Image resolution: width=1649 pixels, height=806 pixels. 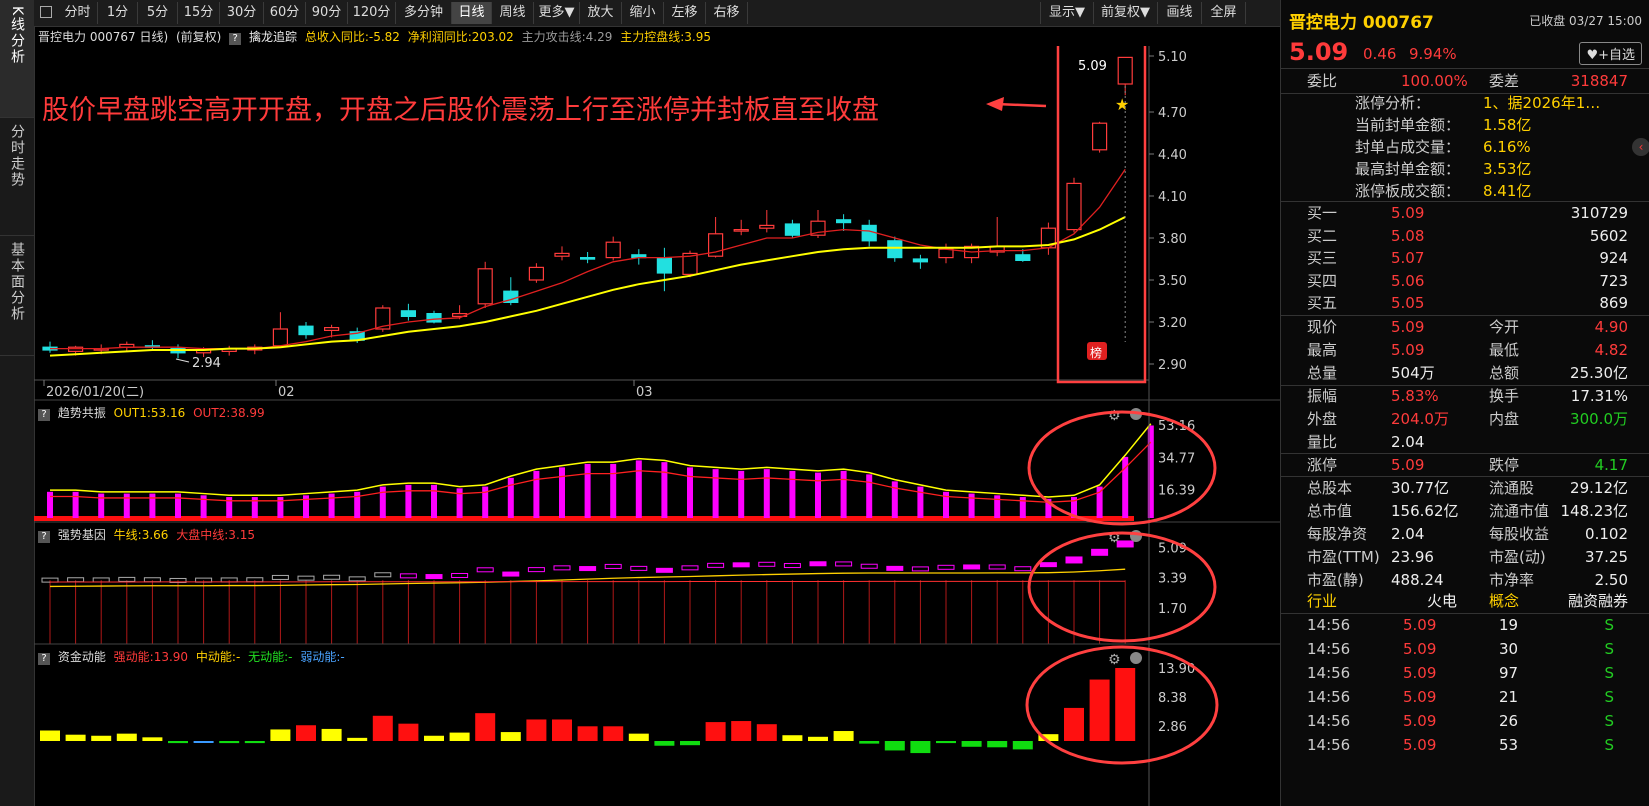 I want to click on collapse-chevron-icon: ‹, so click(x=1640, y=147).